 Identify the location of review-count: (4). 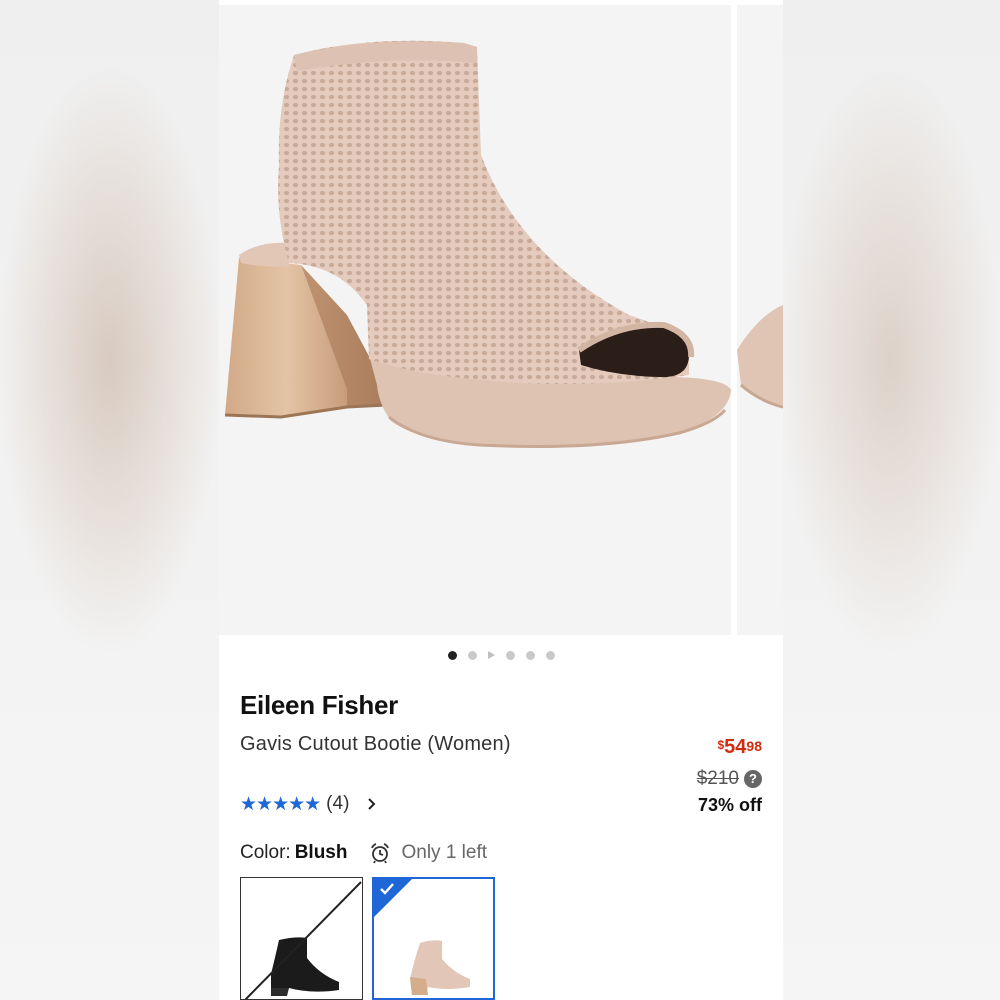
(338, 803).